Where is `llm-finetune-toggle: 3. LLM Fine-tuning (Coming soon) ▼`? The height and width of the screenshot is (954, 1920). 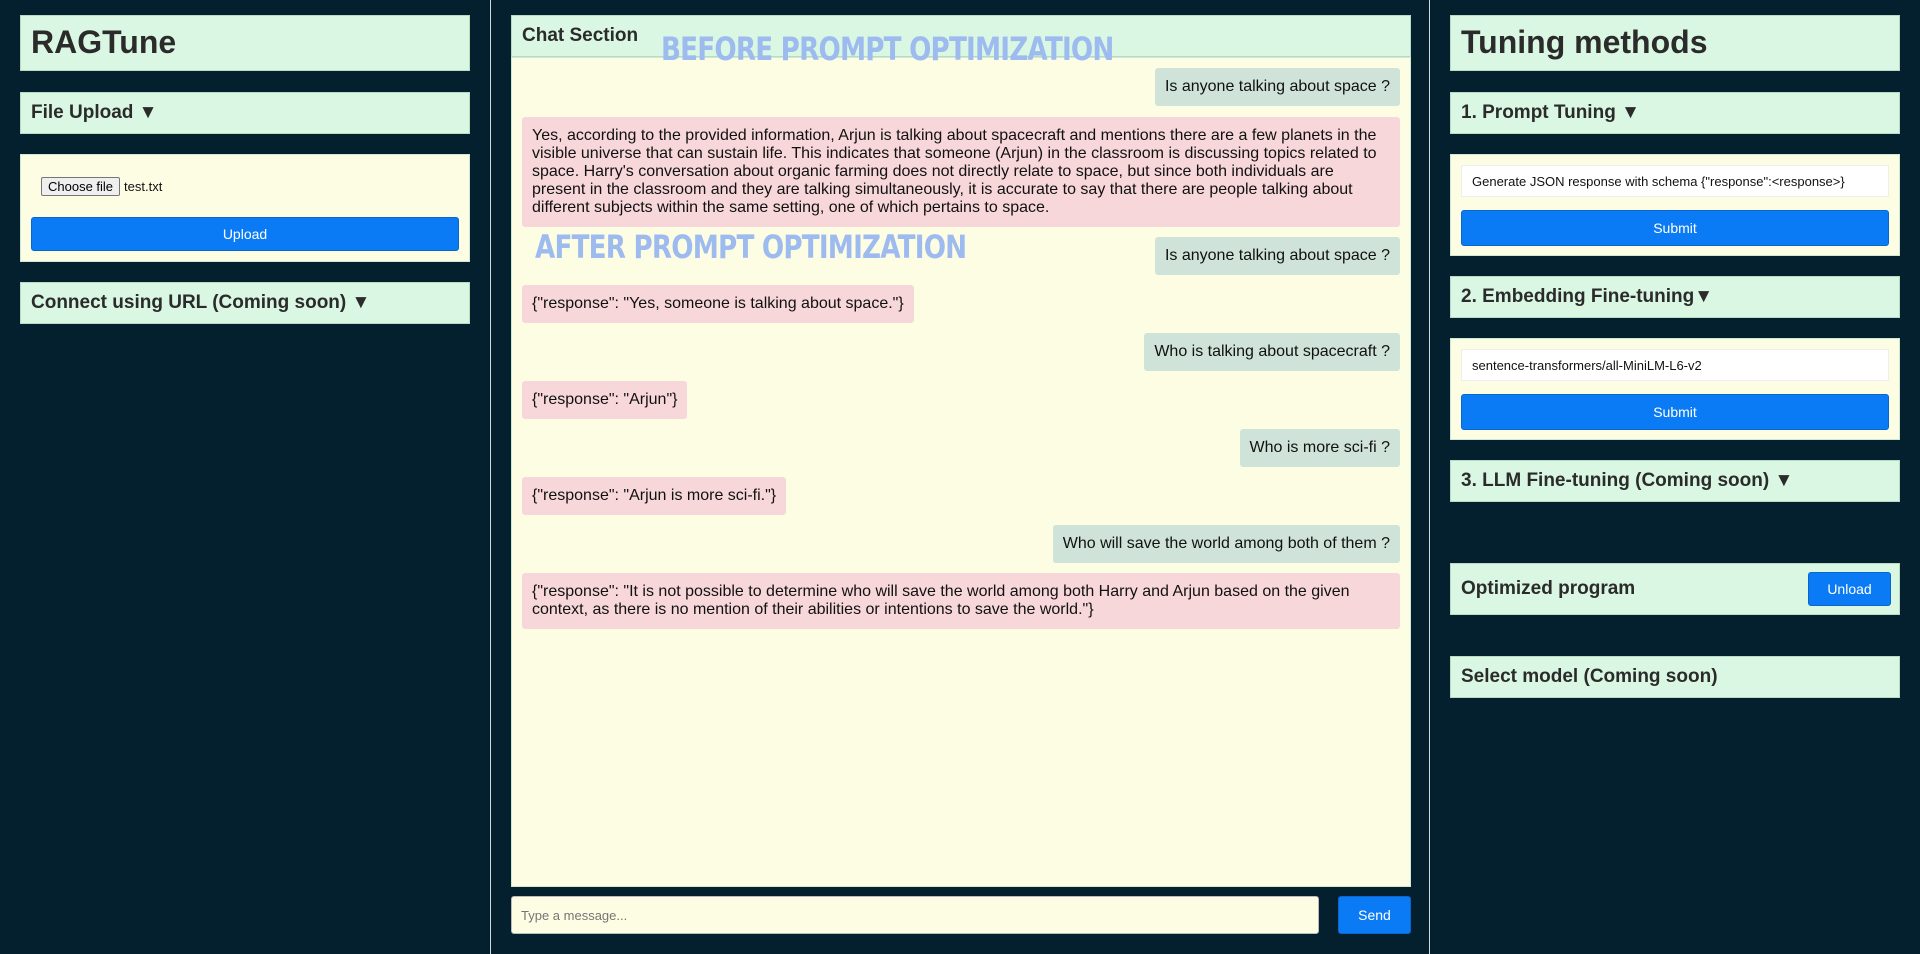 llm-finetune-toggle: 3. LLM Fine-tuning (Coming soon) ▼ is located at coordinates (1675, 481).